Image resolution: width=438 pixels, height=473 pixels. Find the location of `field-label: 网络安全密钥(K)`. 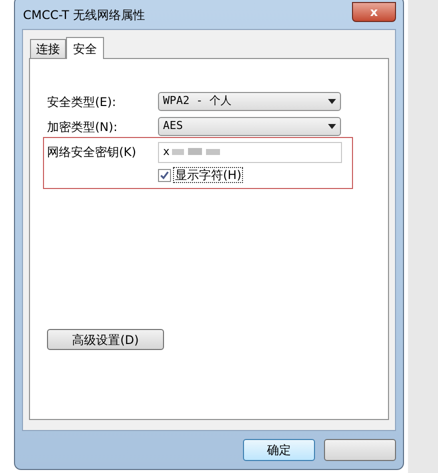

field-label: 网络安全密钥(K) is located at coordinates (92, 152).